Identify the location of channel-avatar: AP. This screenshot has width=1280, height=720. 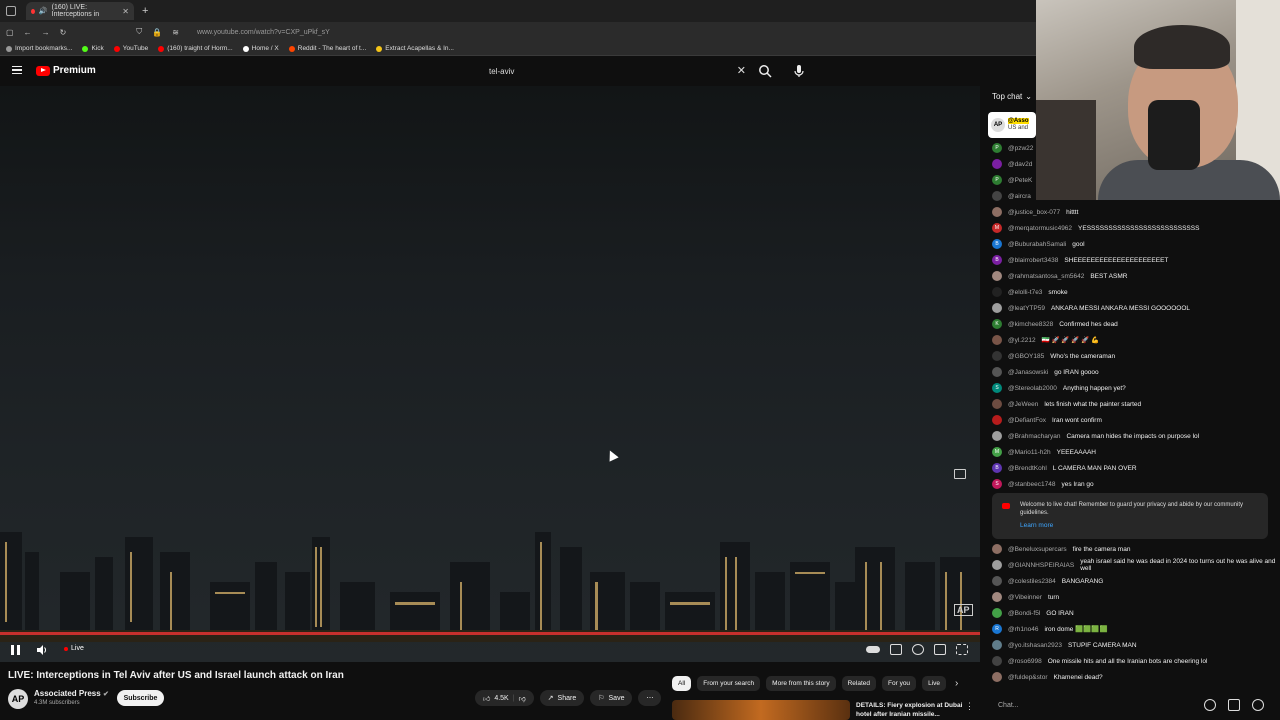
(18, 699).